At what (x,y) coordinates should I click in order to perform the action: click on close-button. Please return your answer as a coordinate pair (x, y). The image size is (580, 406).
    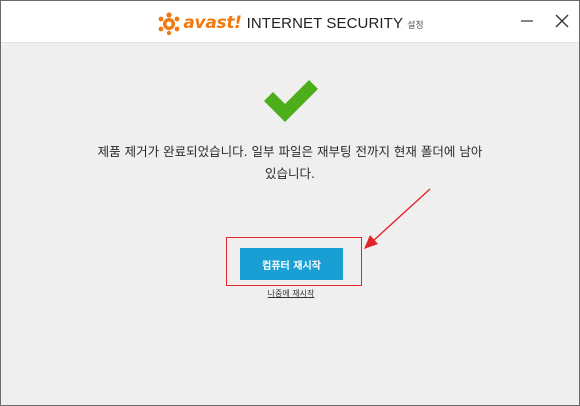
    Looking at the image, I should click on (562, 21).